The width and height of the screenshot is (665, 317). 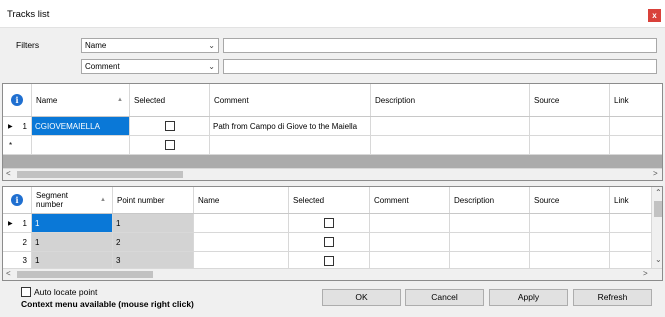 I want to click on row-header-corner: i, so click(x=17, y=100).